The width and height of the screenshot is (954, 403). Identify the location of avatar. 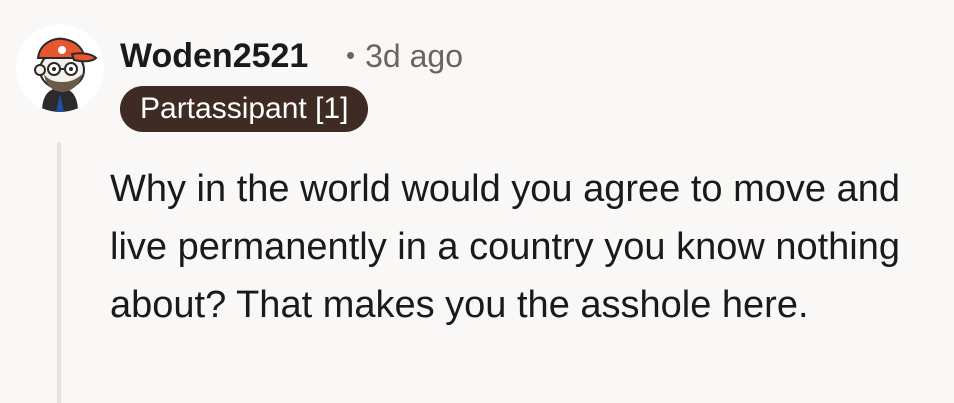
(60, 68).